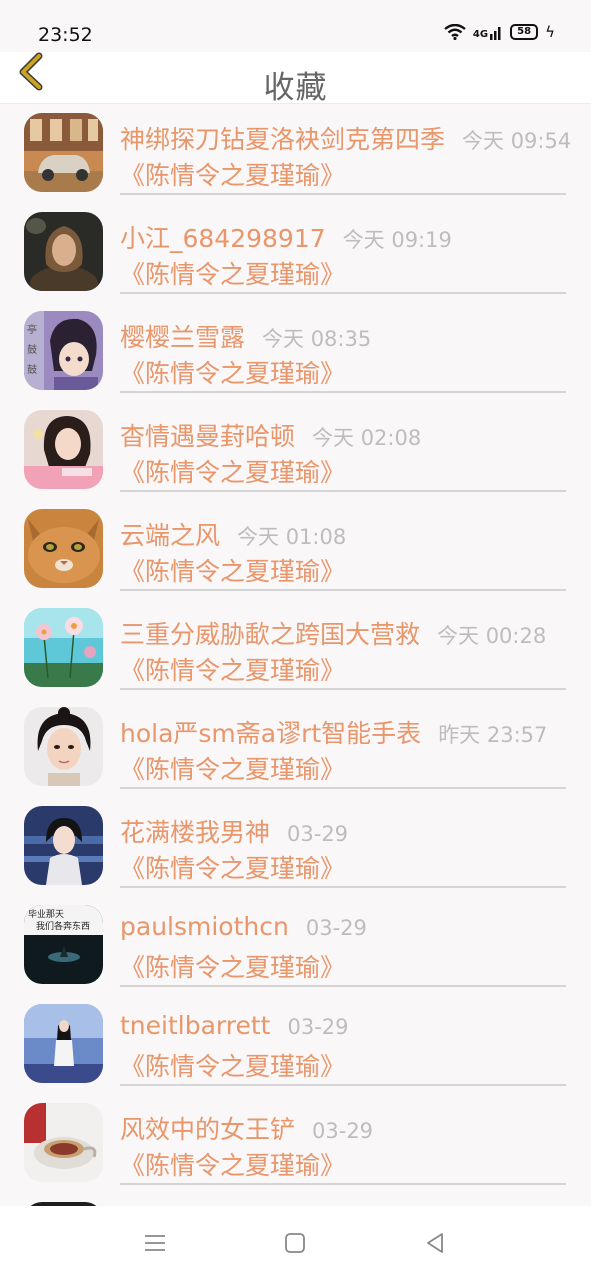 The width and height of the screenshot is (591, 1280). What do you see at coordinates (317, 339) in the screenshot?
I see `timestamp: 今天 08:35` at bounding box center [317, 339].